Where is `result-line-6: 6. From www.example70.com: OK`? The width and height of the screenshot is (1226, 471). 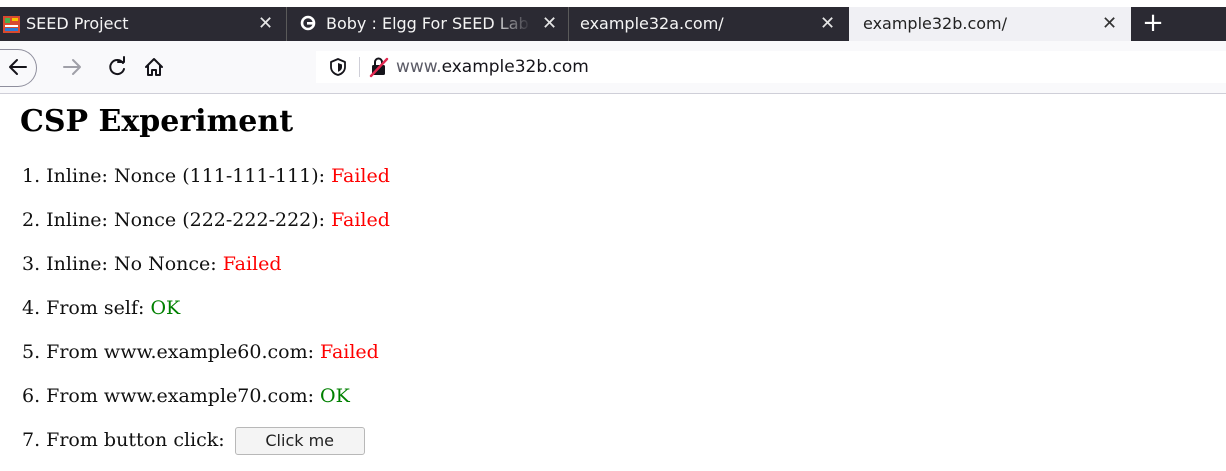
result-line-6: 6. From www.example70.com: OK is located at coordinates (186, 396).